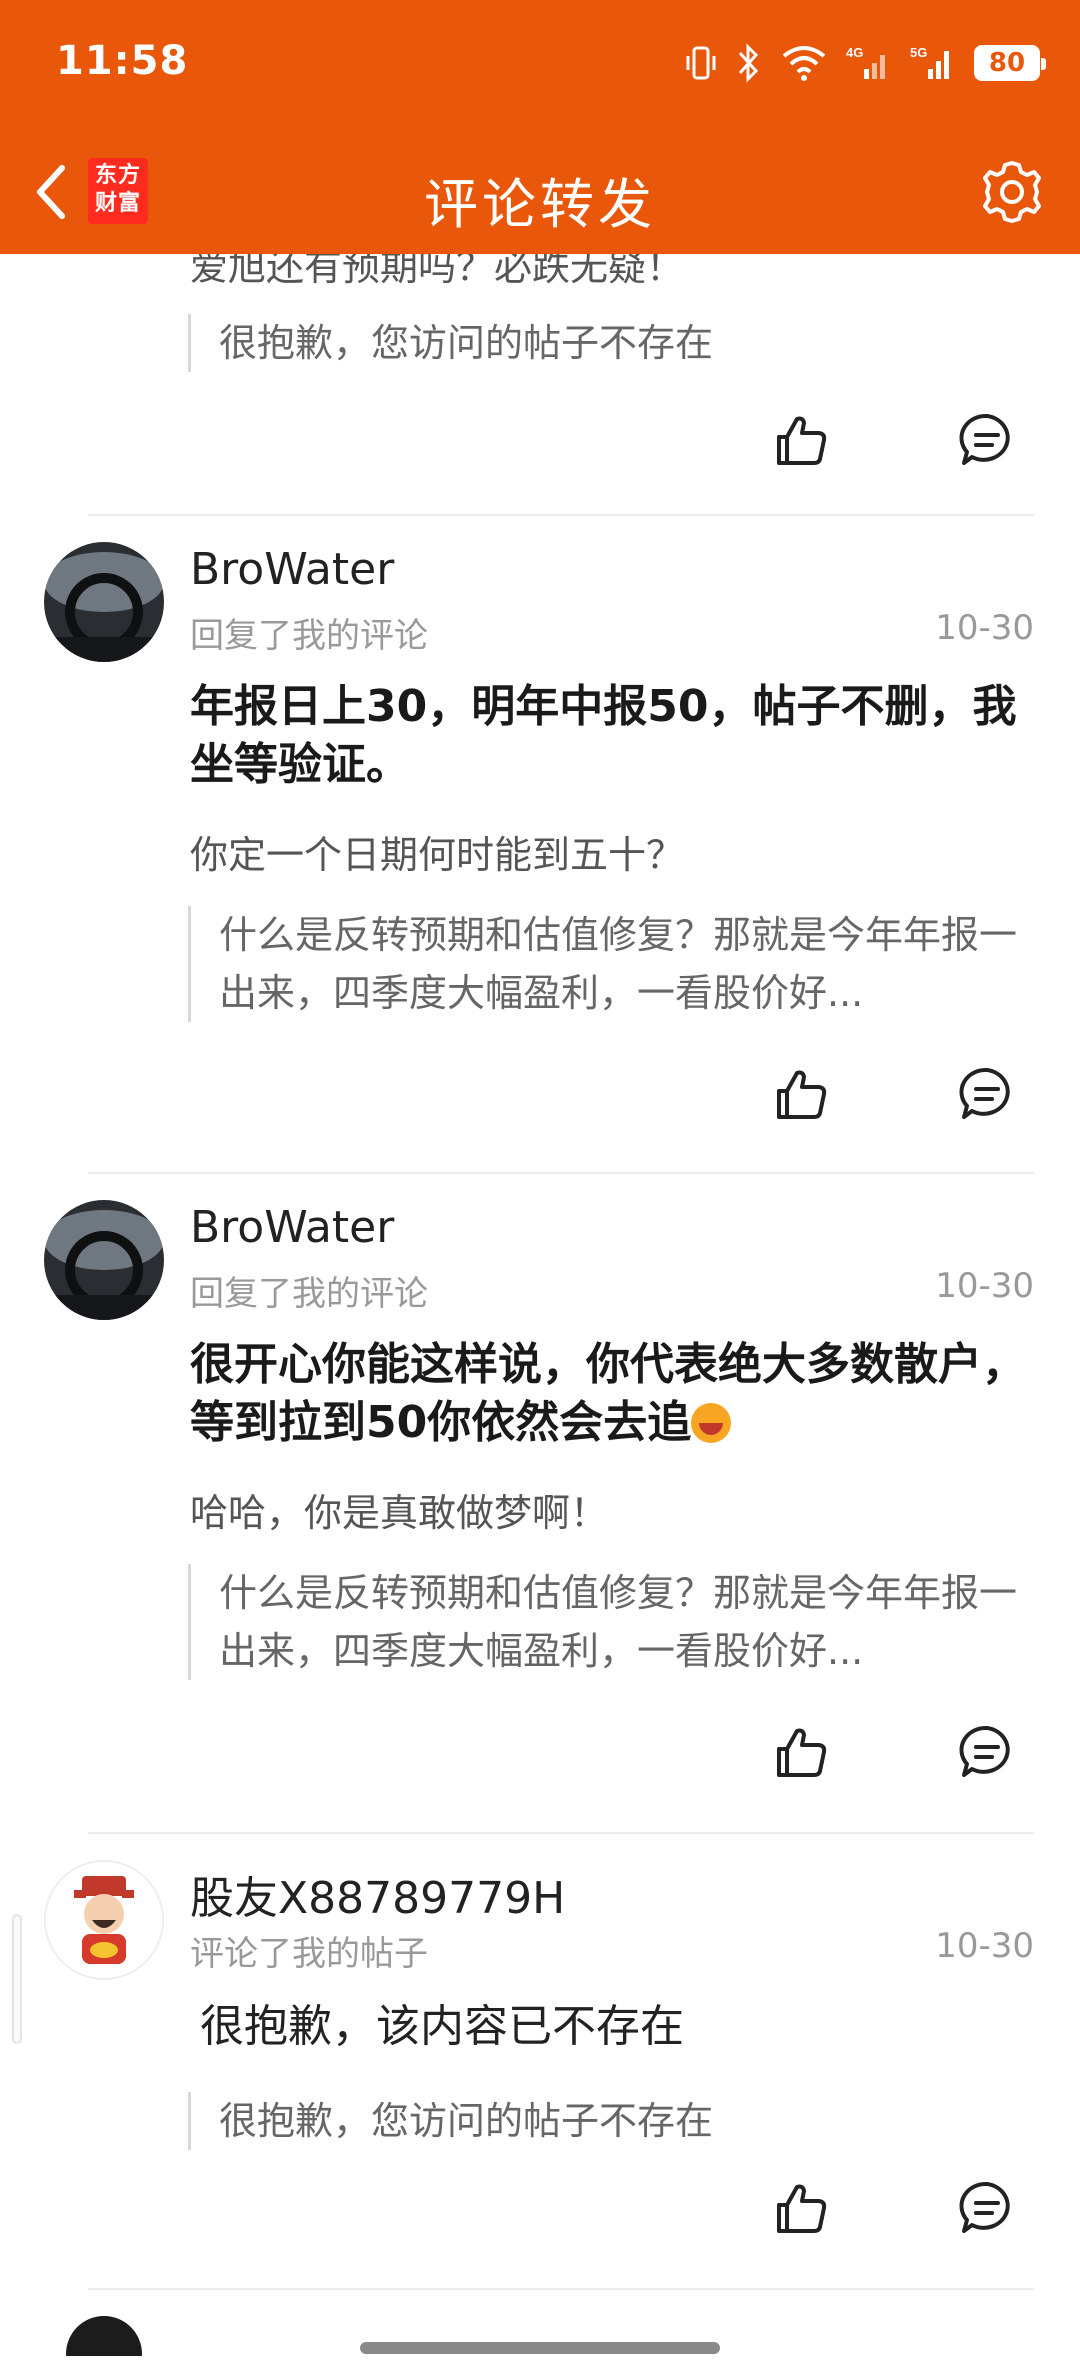 Image resolution: width=1080 pixels, height=2376 pixels. I want to click on vibrate-icon, so click(701, 63).